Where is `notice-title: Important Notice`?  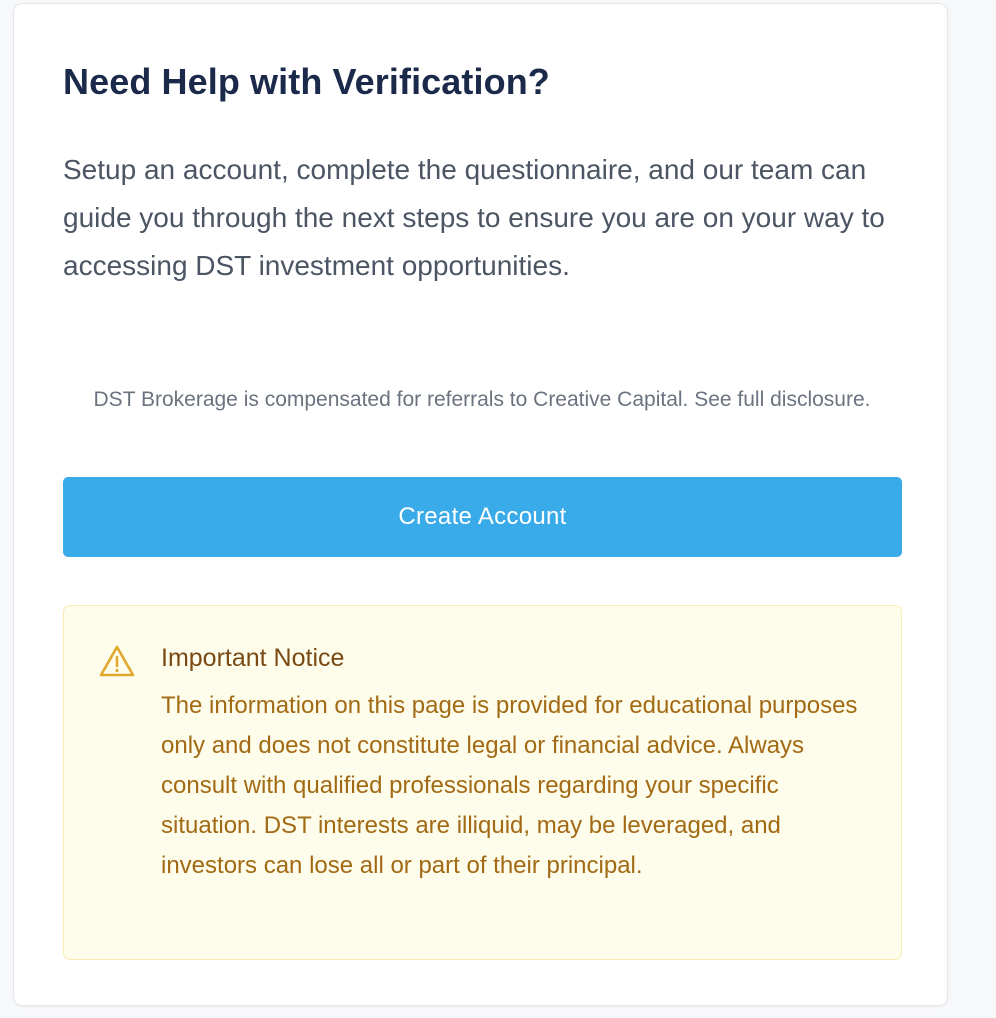 notice-title: Important Notice is located at coordinates (253, 658).